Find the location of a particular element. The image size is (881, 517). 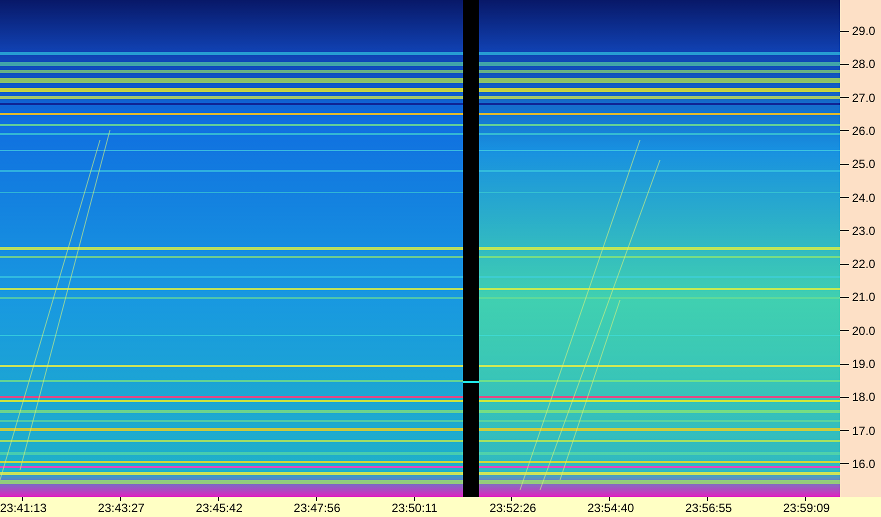

y-axis-label: 24.0 is located at coordinates (864, 197).